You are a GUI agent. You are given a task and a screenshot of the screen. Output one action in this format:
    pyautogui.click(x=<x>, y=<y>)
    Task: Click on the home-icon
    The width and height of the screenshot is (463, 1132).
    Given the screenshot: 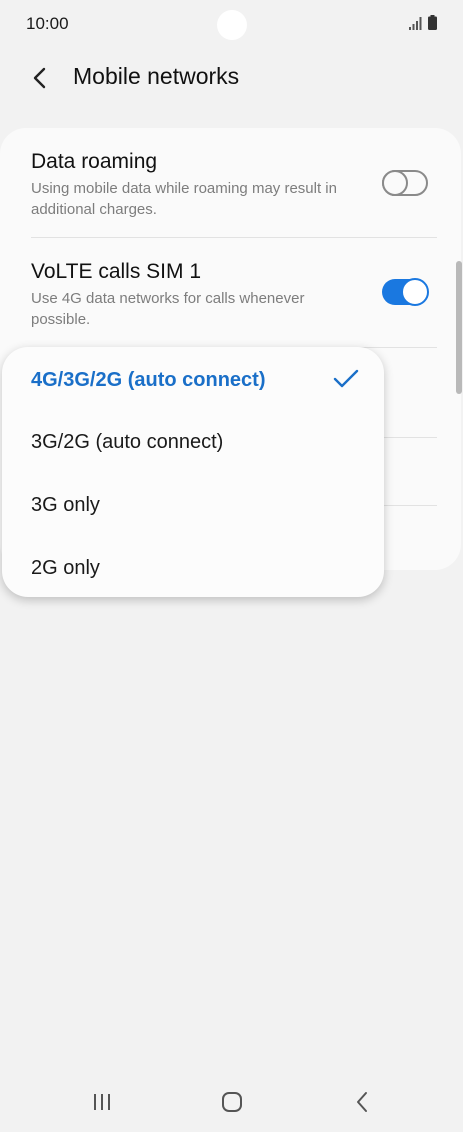 What is the action you would take?
    pyautogui.click(x=232, y=1102)
    